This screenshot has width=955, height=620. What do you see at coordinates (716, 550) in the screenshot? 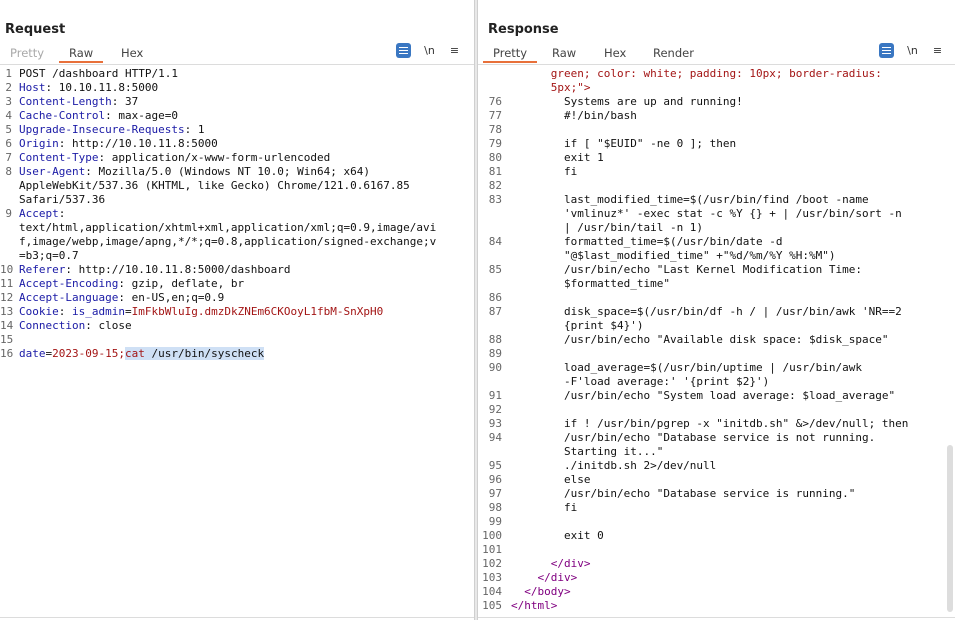
I see `code-line: 101` at bounding box center [716, 550].